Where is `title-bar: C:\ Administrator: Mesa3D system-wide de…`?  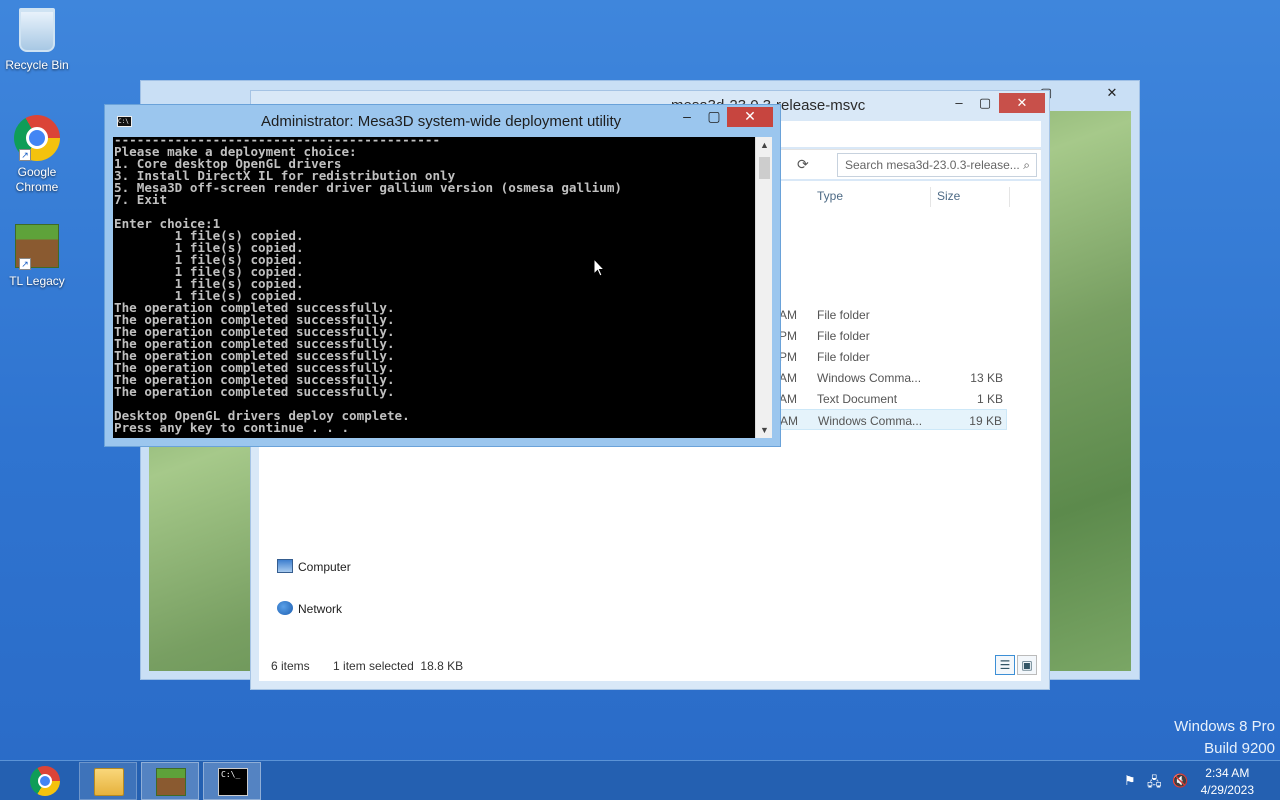 title-bar: C:\ Administrator: Mesa3D system-wide de… is located at coordinates (442, 121).